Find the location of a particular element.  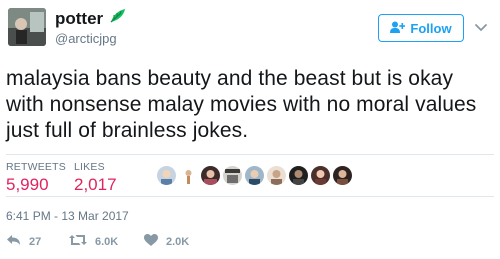

tweet-timestamp: 6:41 PM - 13 Mar 2017 is located at coordinates (67, 216).